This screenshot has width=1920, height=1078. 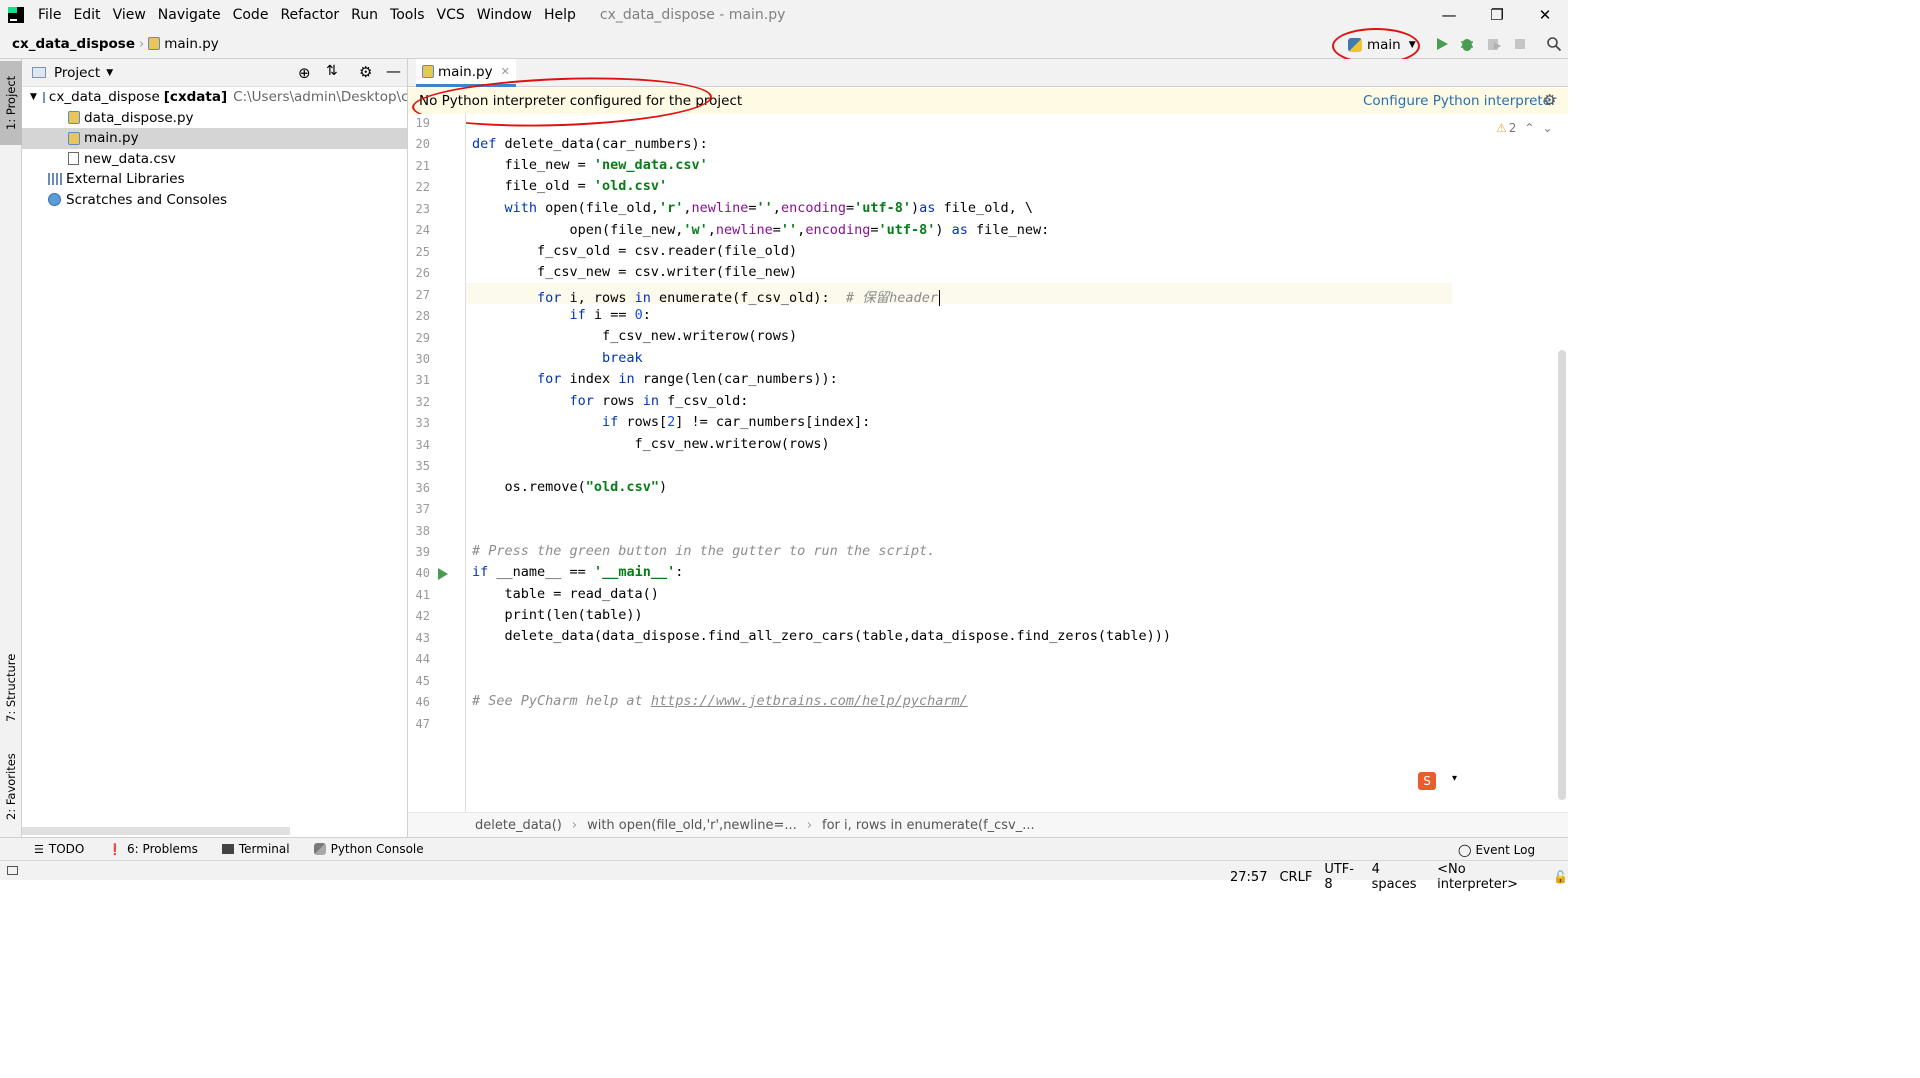 What do you see at coordinates (368, 849) in the screenshot?
I see `python-console-tool-button: Python Console` at bounding box center [368, 849].